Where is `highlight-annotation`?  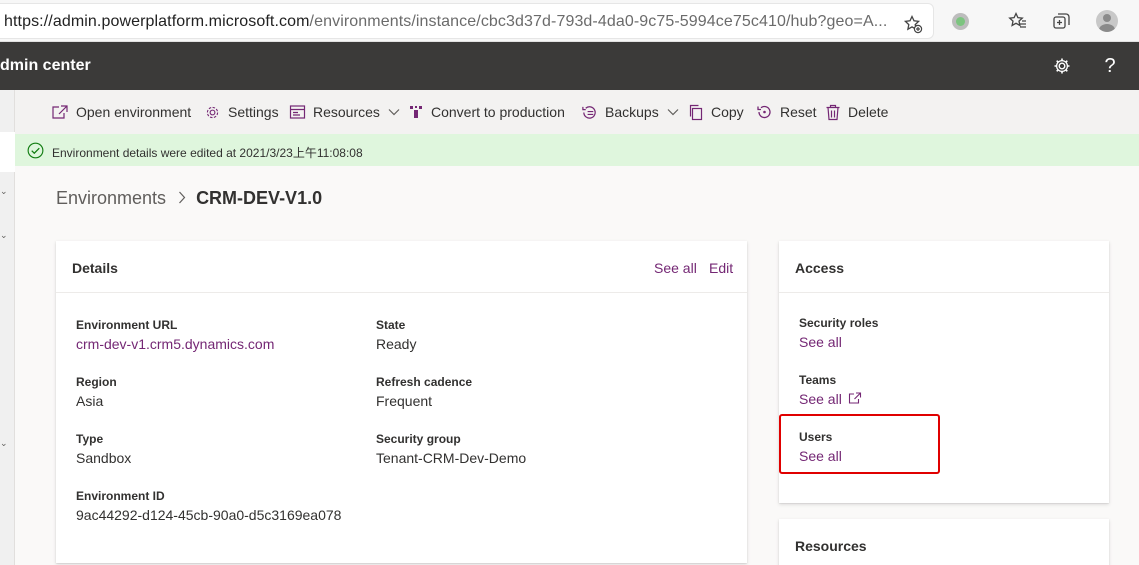
highlight-annotation is located at coordinates (859, 444).